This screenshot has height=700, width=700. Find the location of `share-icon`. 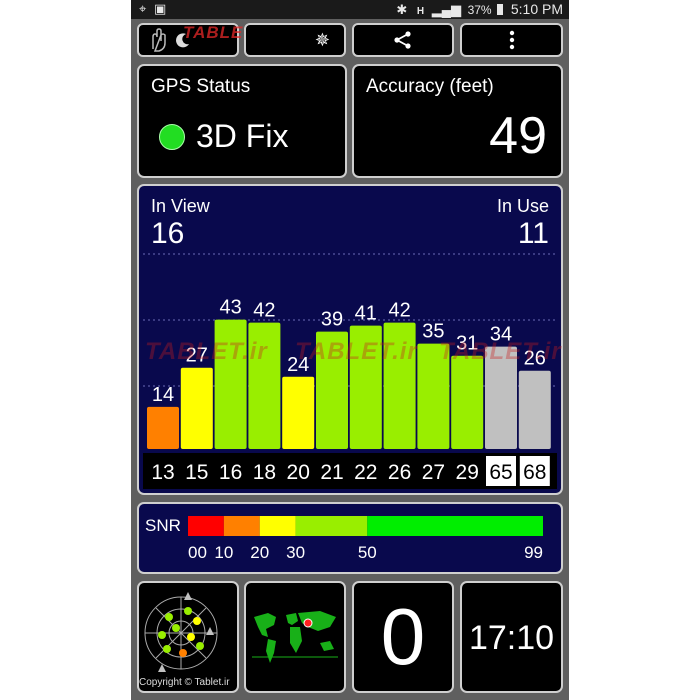

share-icon is located at coordinates (402, 40).